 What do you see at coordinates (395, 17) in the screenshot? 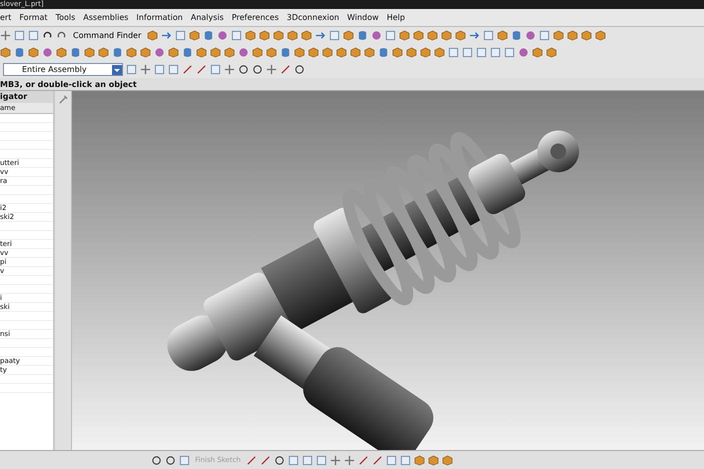
I see `menu-item: Help` at bounding box center [395, 17].